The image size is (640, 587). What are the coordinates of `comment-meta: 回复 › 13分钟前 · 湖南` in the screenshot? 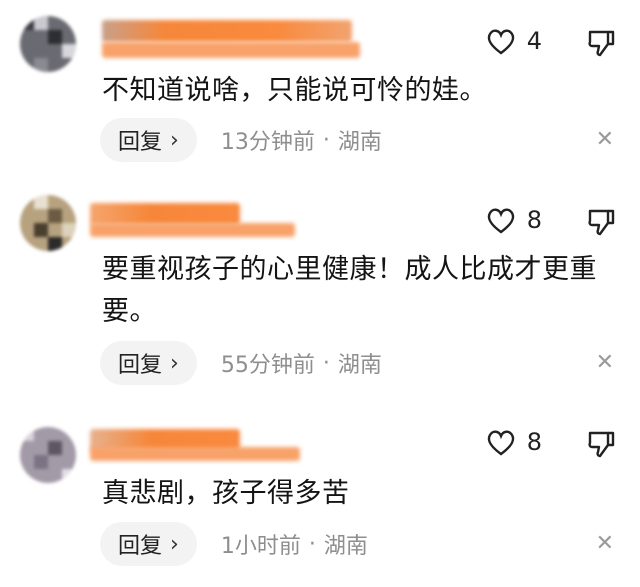 It's located at (241, 140).